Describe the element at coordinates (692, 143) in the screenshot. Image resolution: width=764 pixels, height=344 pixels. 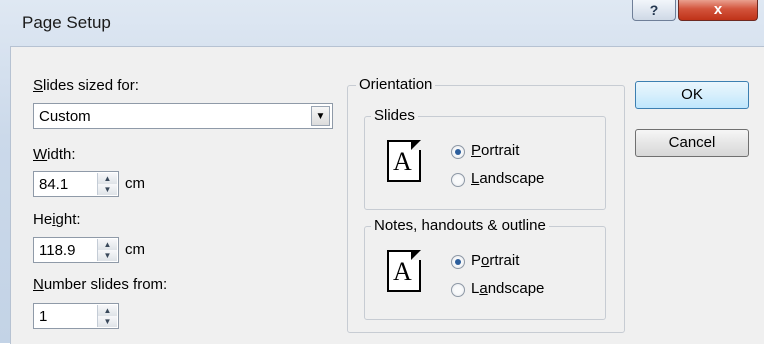
I see `cancel-button: Cancel` at that location.